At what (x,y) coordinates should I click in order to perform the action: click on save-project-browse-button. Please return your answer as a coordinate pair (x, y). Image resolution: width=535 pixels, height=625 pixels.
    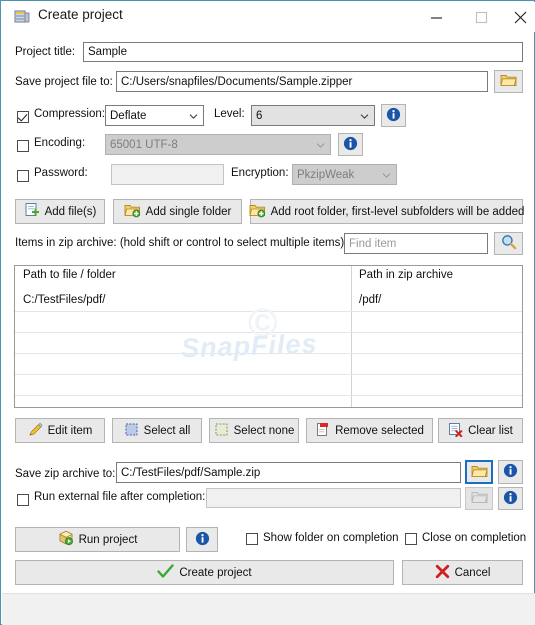
    Looking at the image, I should click on (508, 81).